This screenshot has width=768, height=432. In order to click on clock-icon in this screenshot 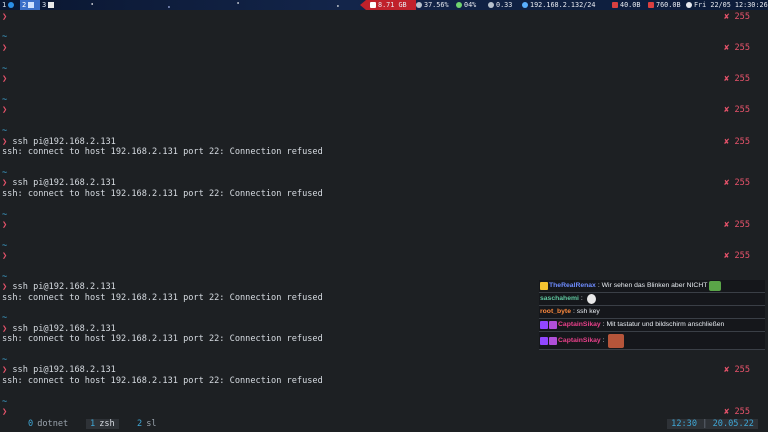, I will do `click(689, 5)`.